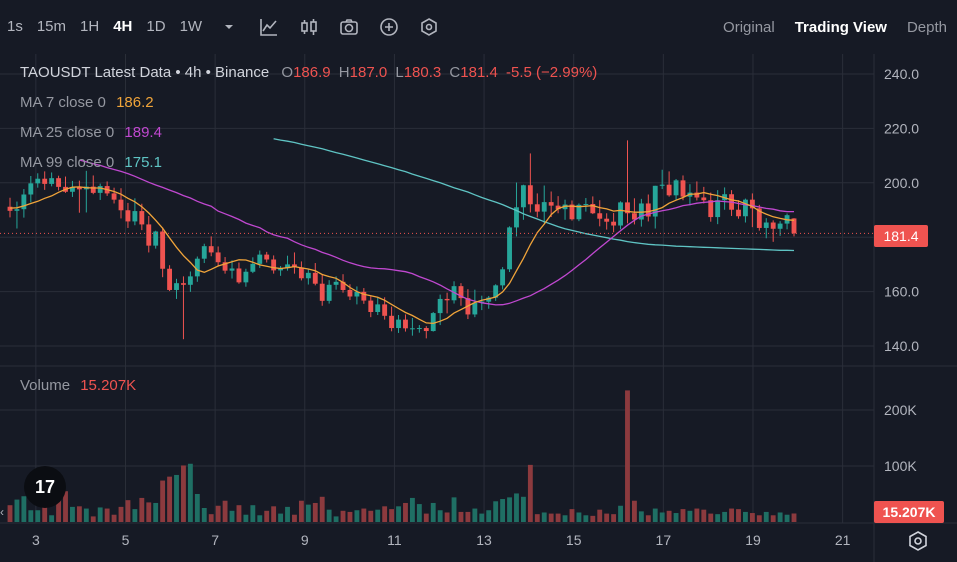 This screenshot has height=562, width=957. Describe the element at coordinates (841, 27) in the screenshot. I see `view-trading-view: Trading View` at that location.